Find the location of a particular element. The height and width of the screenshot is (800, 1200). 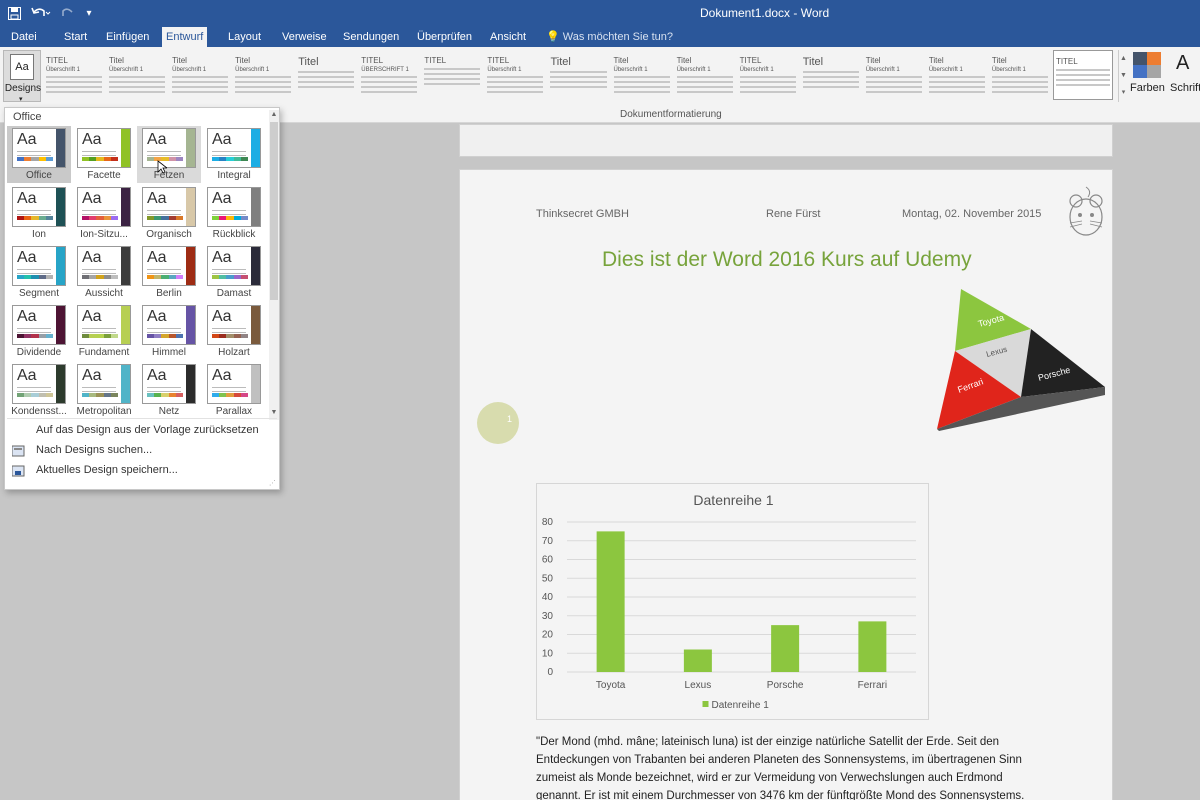

expand-gallery-icon: ▾ is located at coordinates (1123, 92).